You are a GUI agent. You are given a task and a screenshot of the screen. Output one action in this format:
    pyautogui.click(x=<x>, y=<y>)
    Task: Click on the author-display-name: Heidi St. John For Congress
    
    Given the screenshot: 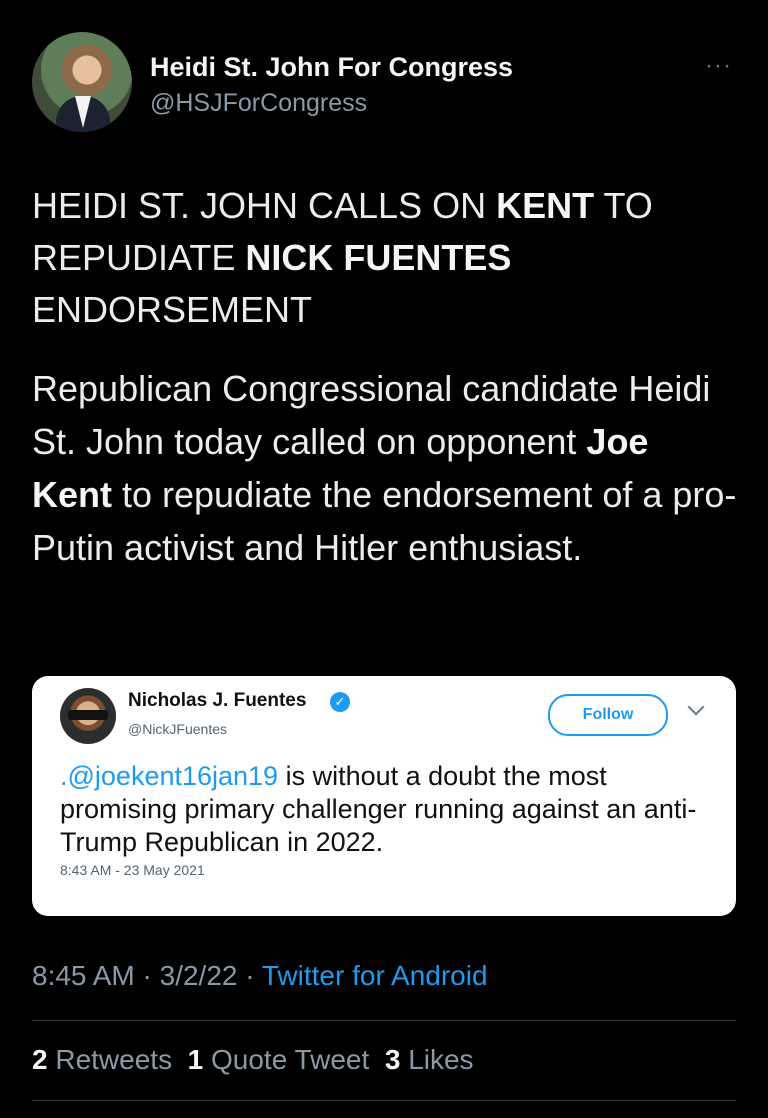 What is the action you would take?
    pyautogui.click(x=331, y=67)
    